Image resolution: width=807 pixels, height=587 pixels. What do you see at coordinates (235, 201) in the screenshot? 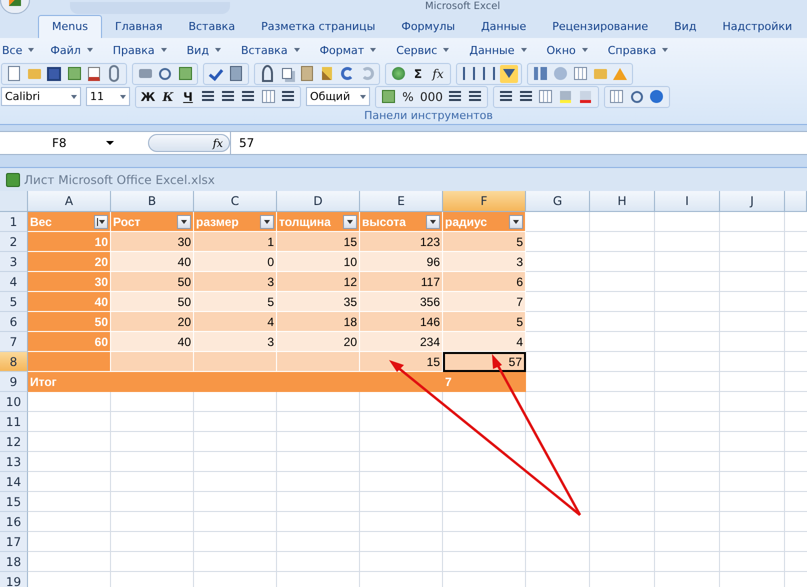
I see `column-header: C` at bounding box center [235, 201].